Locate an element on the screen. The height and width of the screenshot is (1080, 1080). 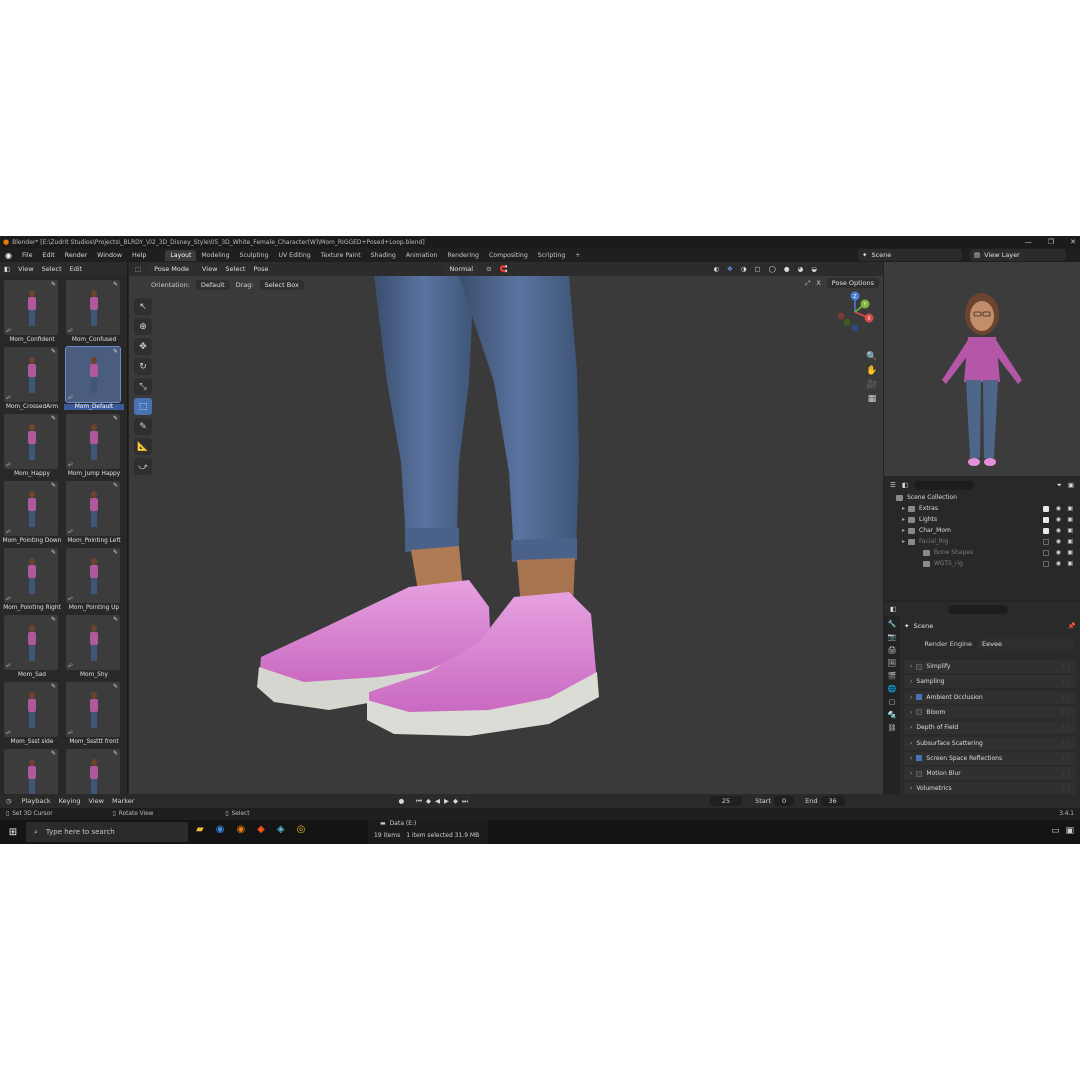
asset-item: ✎ ☍ Mom_Happy is located at coordinates (32, 447).